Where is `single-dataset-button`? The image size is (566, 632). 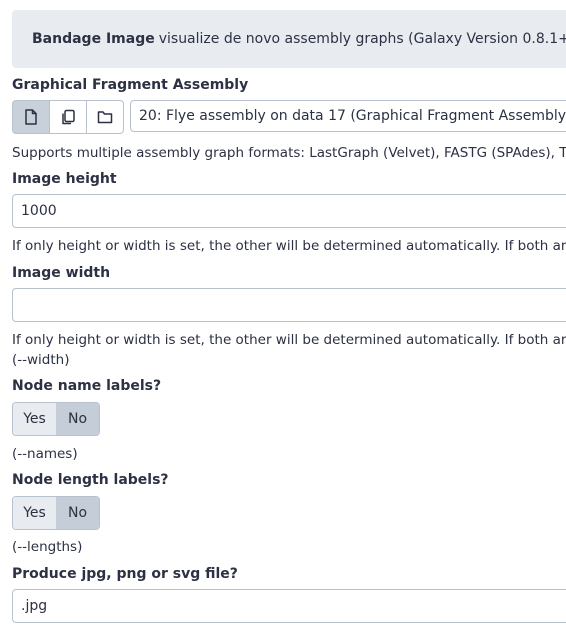 single-dataset-button is located at coordinates (31, 117).